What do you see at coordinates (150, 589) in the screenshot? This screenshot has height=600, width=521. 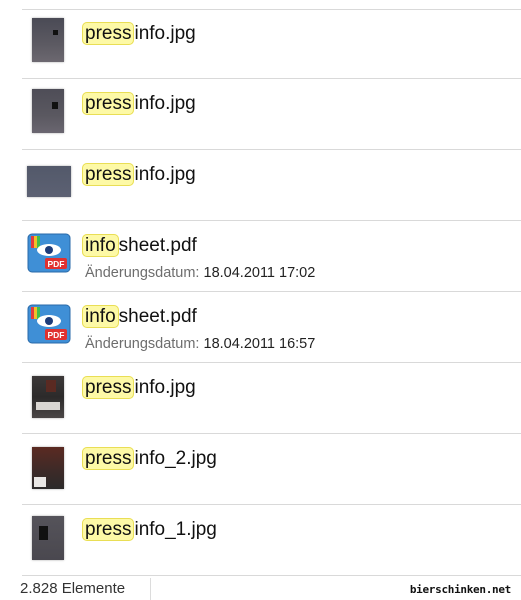 I see `status-bar-divider` at bounding box center [150, 589].